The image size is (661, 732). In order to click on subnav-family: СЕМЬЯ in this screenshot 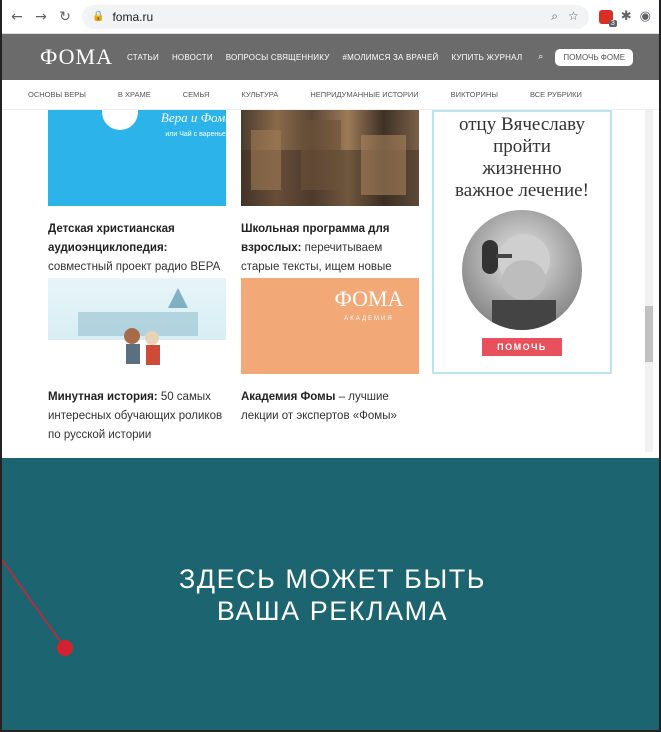, I will do `click(196, 94)`.